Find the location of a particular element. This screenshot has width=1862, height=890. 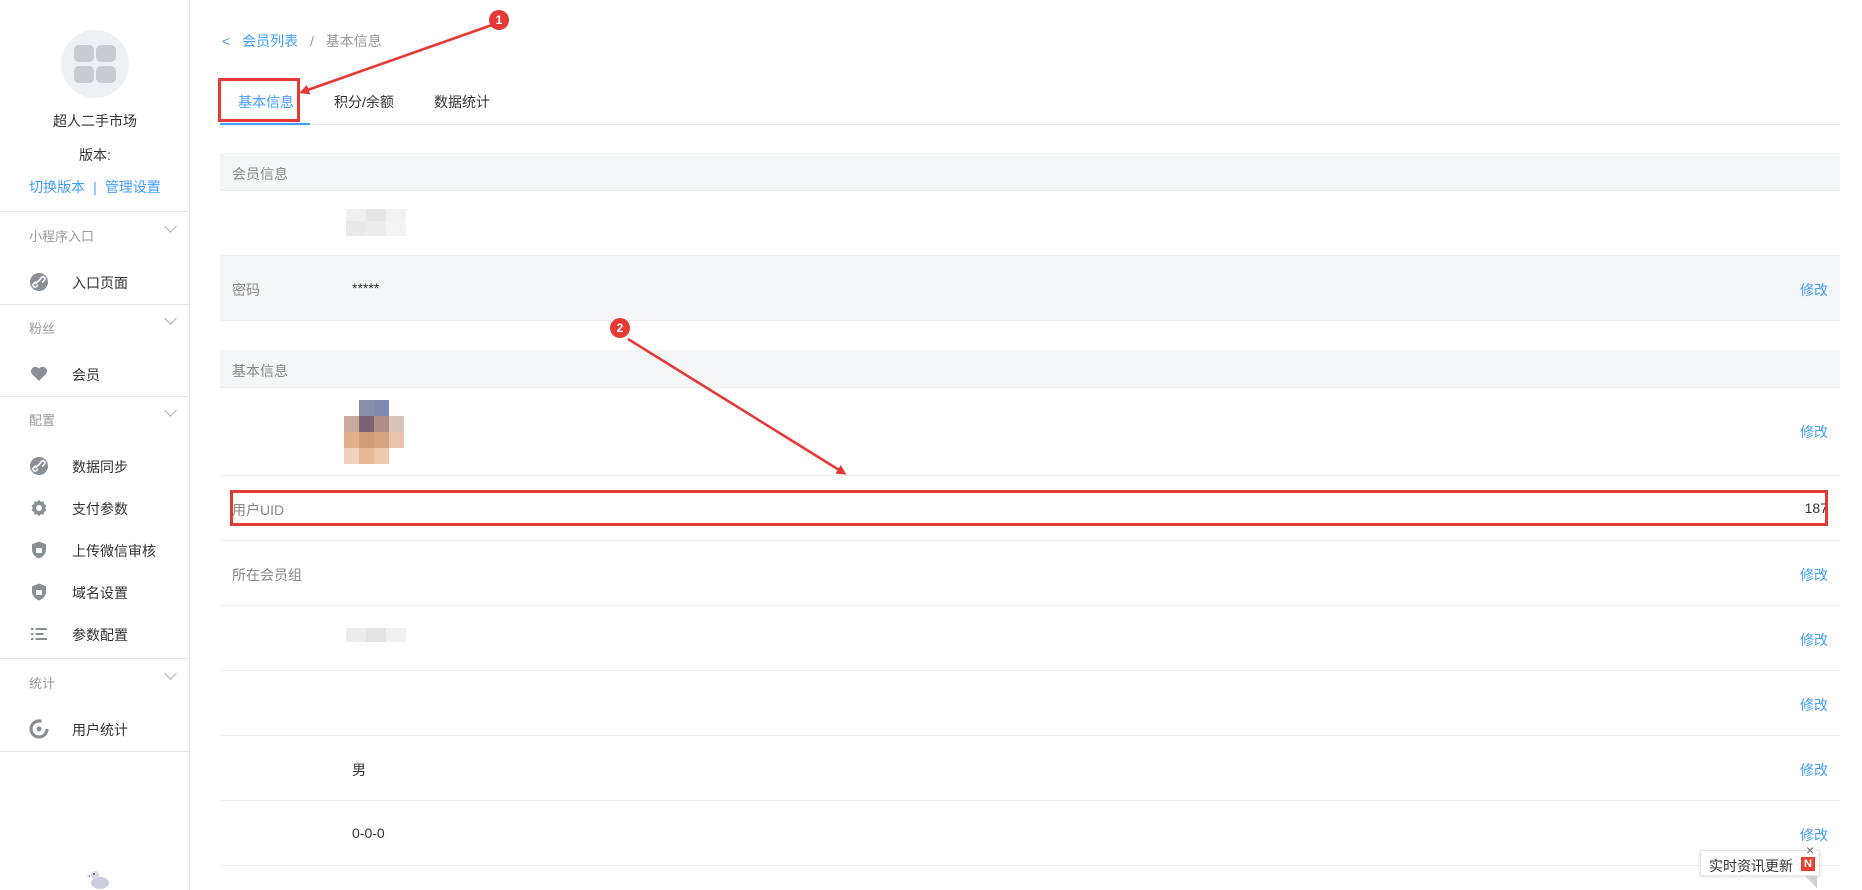

sidebar-item-user-stats: 用户统计 is located at coordinates (94, 729).